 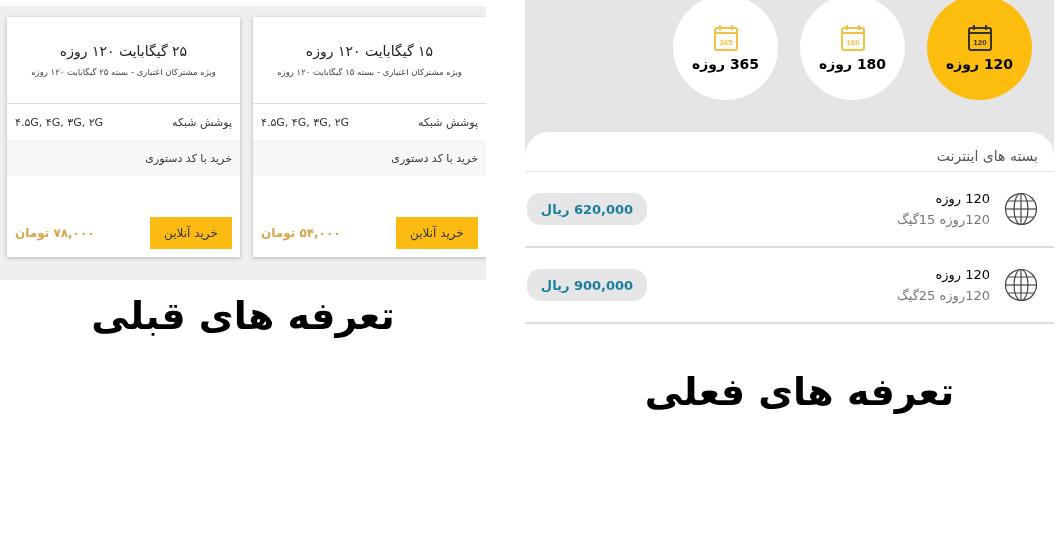 I want to click on package-subtitle: 120روزه 15گیگ, so click(x=943, y=219).